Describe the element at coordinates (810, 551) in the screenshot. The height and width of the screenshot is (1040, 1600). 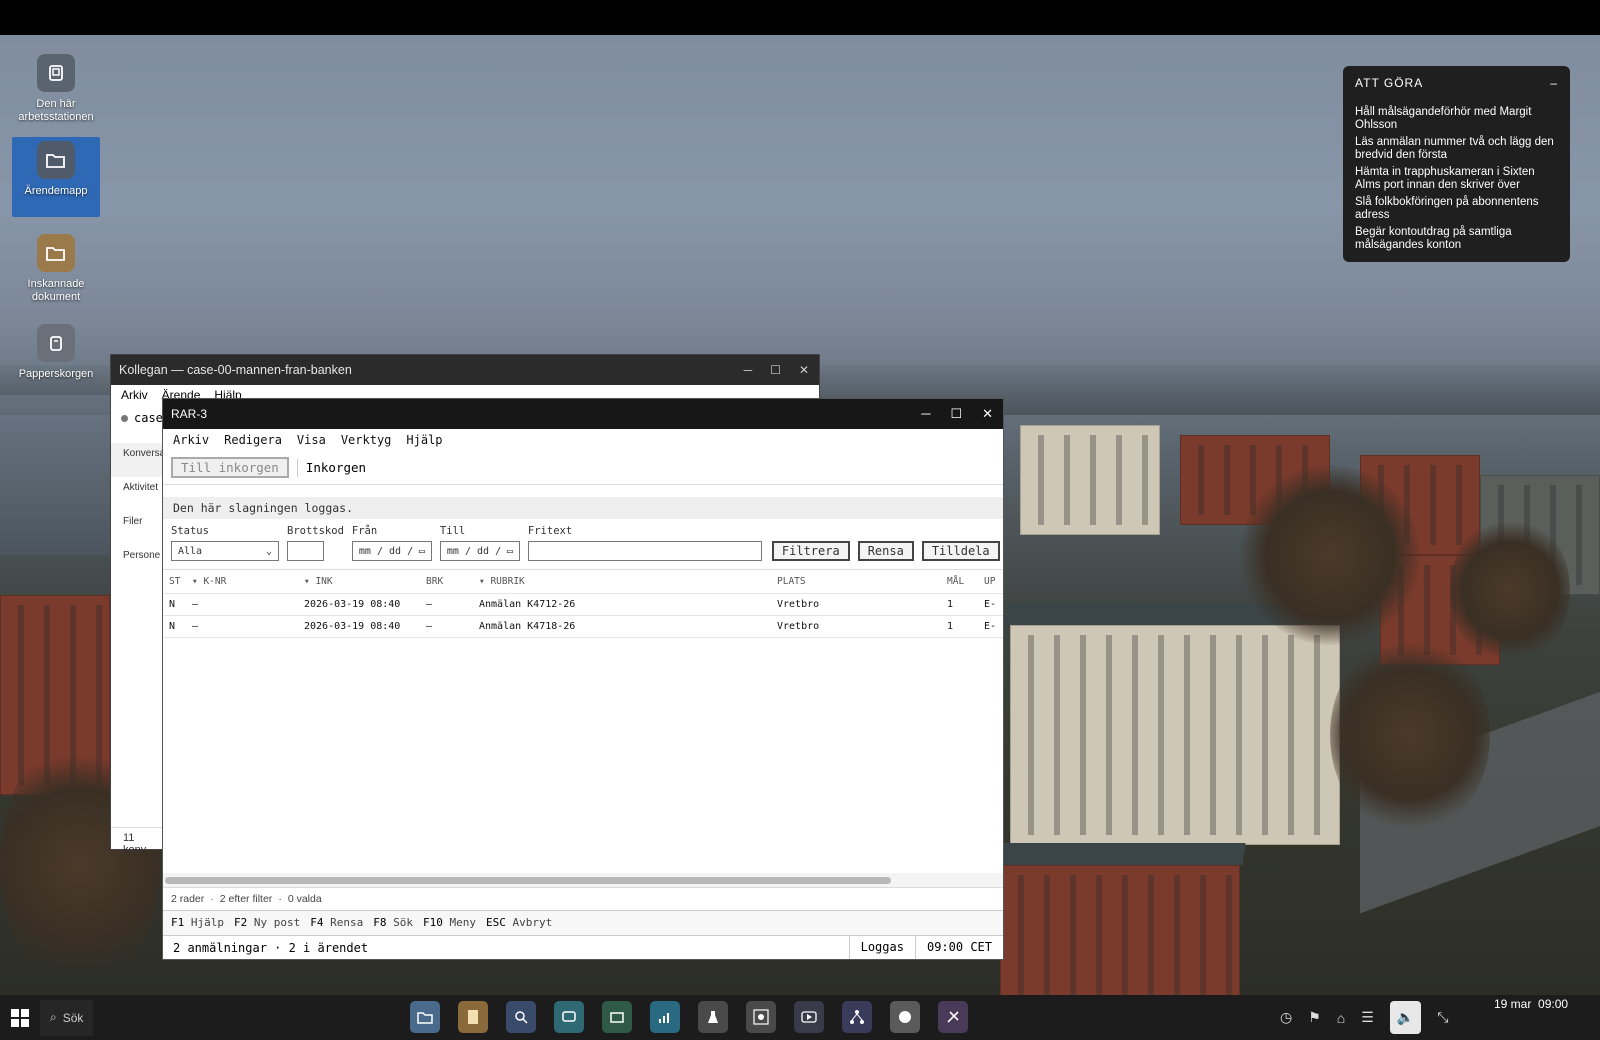
I see `filter-button: Filtrera` at that location.